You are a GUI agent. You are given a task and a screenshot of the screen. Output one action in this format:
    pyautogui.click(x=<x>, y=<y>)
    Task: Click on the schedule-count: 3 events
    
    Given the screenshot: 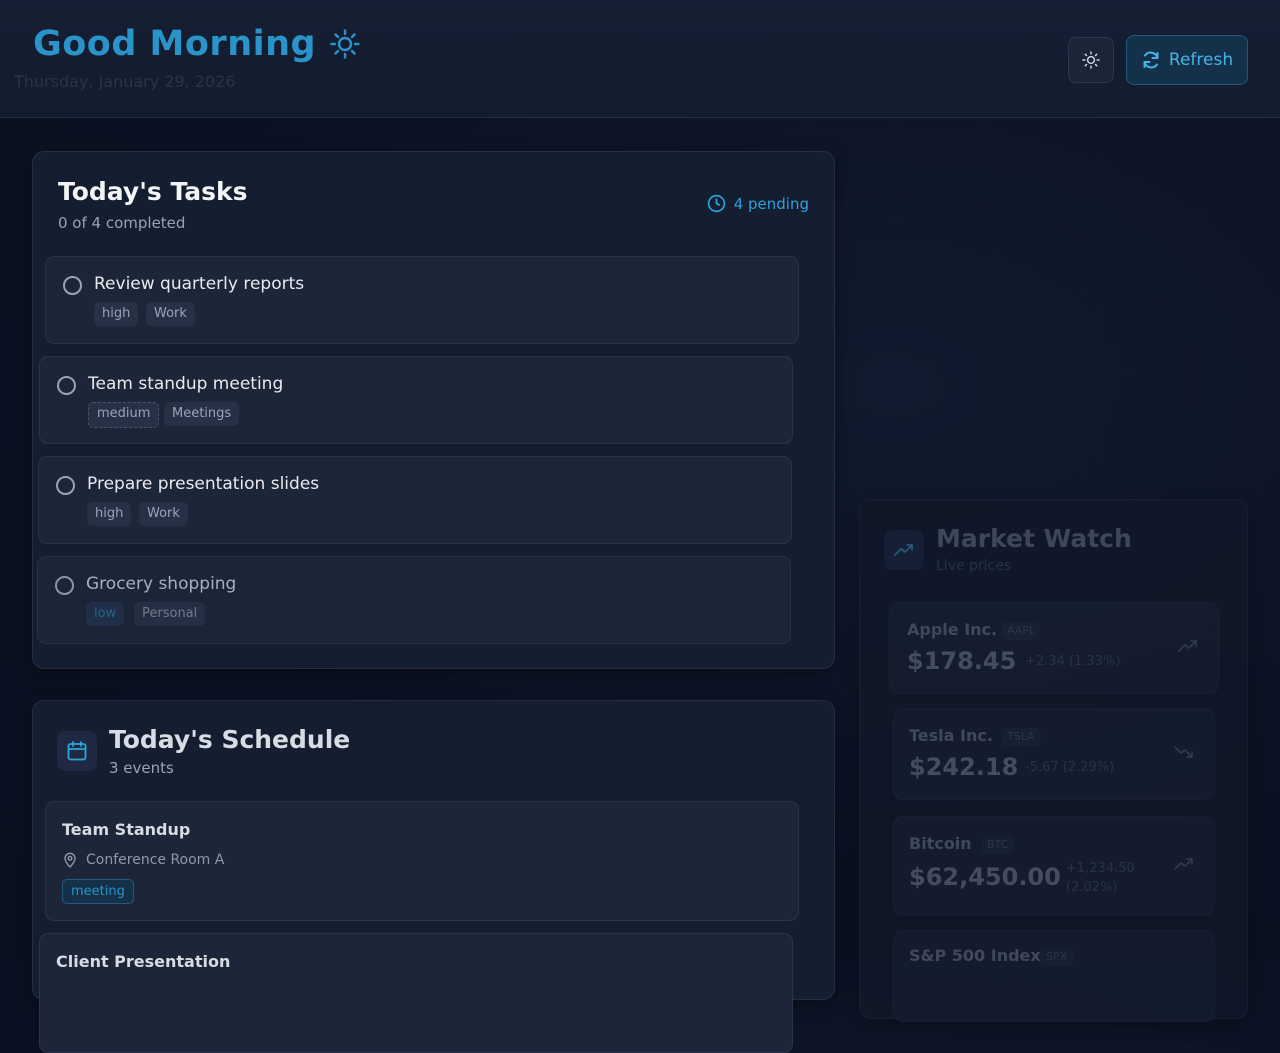 What is the action you would take?
    pyautogui.click(x=141, y=768)
    